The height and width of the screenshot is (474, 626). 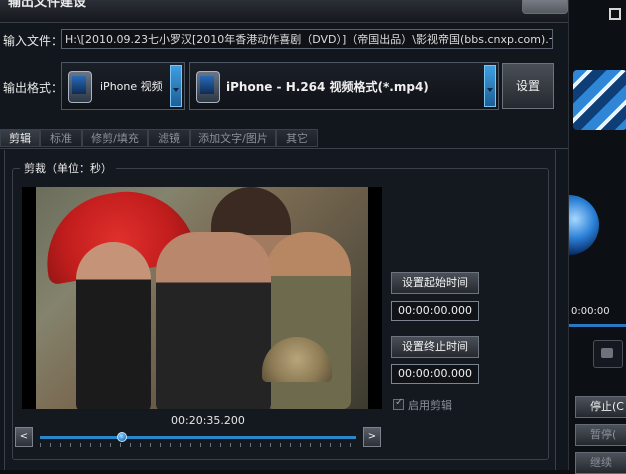 What do you see at coordinates (600, 463) in the screenshot?
I see `continue-button: 继续` at bounding box center [600, 463].